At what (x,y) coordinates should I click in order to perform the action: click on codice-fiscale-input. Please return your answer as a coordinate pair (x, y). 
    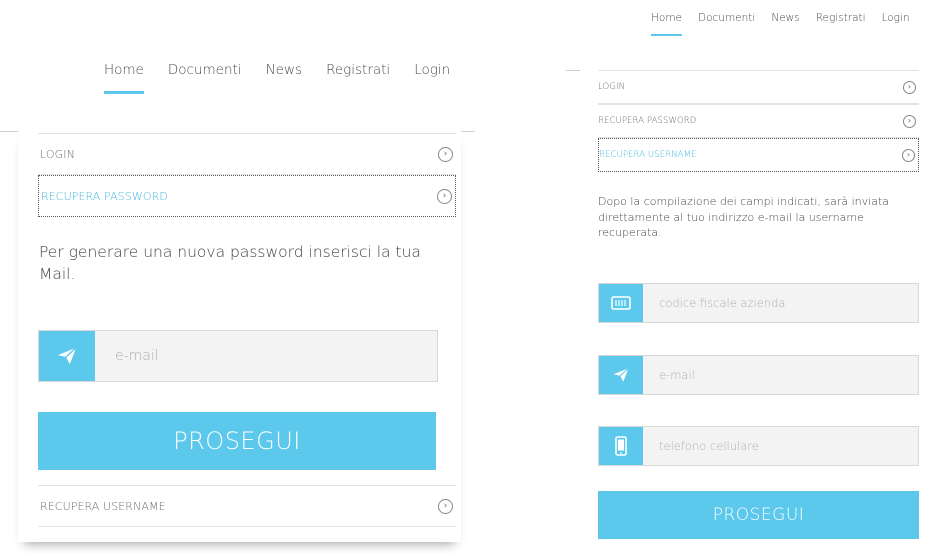
    Looking at the image, I should click on (780, 303).